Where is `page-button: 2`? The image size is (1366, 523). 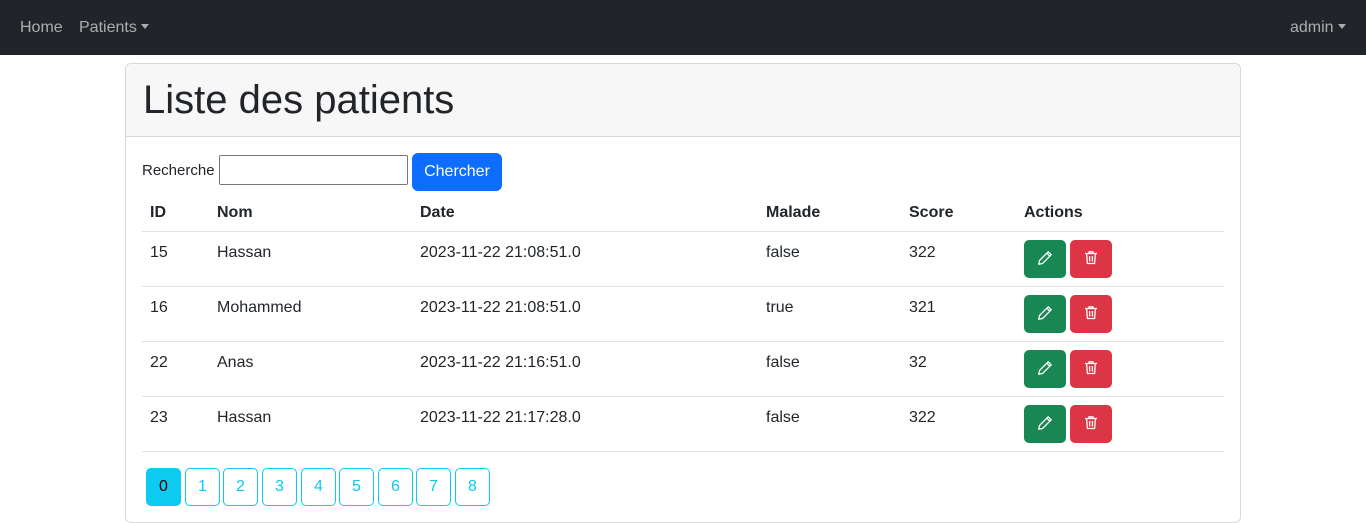 page-button: 2 is located at coordinates (240, 487).